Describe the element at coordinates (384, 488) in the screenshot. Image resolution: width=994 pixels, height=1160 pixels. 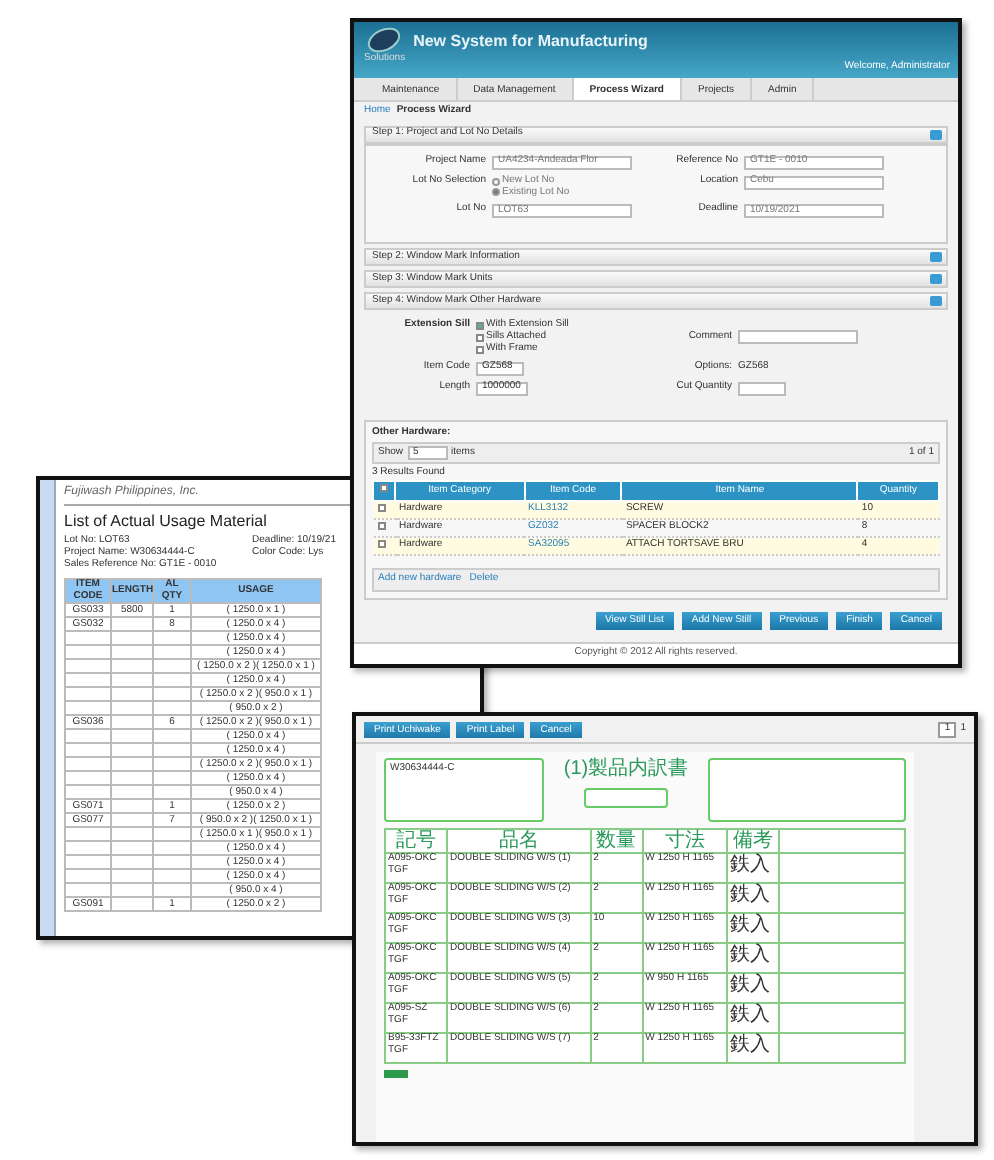
I see `select-all-checkbox` at that location.